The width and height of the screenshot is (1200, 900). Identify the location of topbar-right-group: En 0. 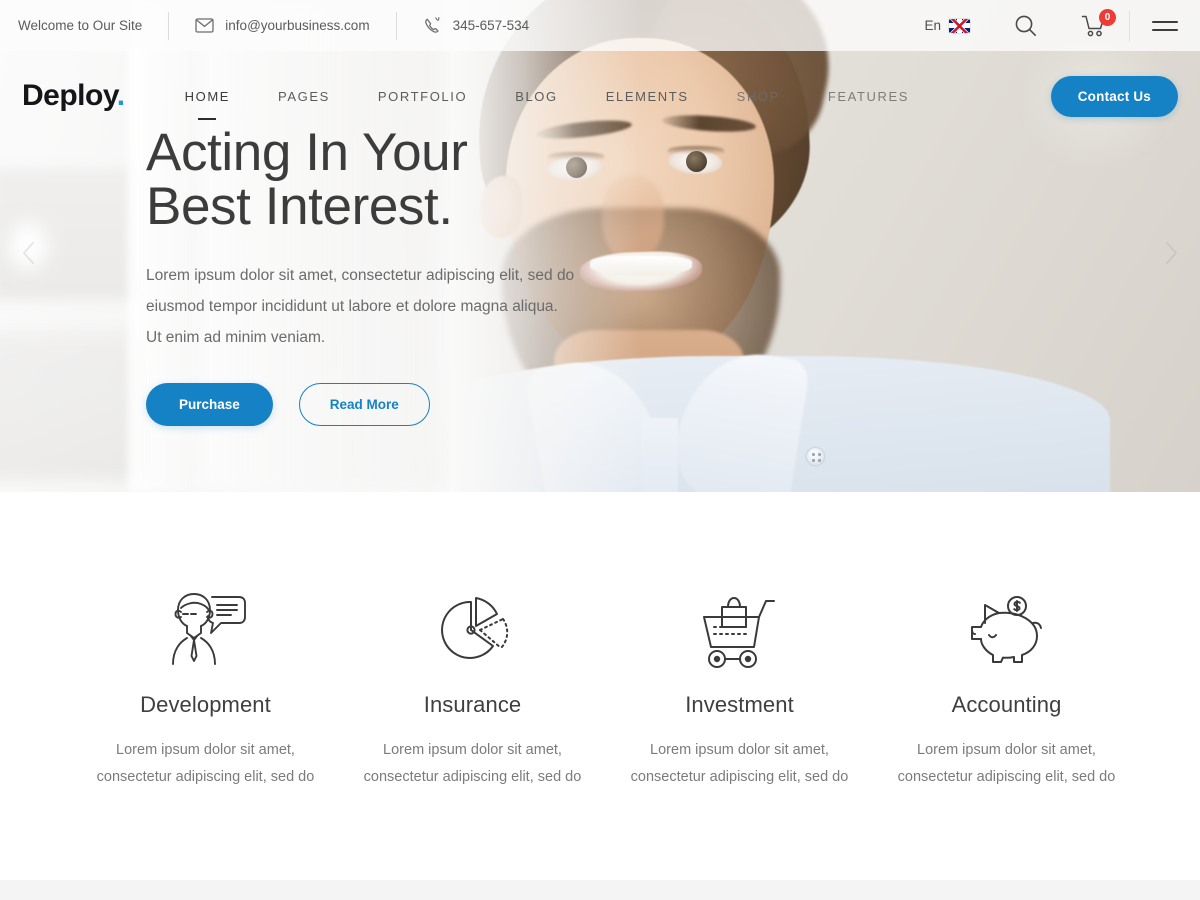
(1051, 25).